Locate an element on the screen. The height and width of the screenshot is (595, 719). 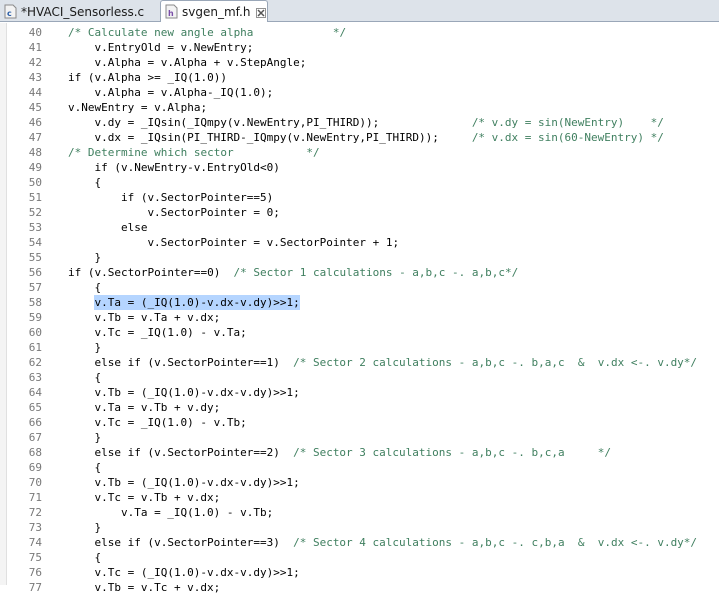
line-number: 56 is located at coordinates (35, 272).